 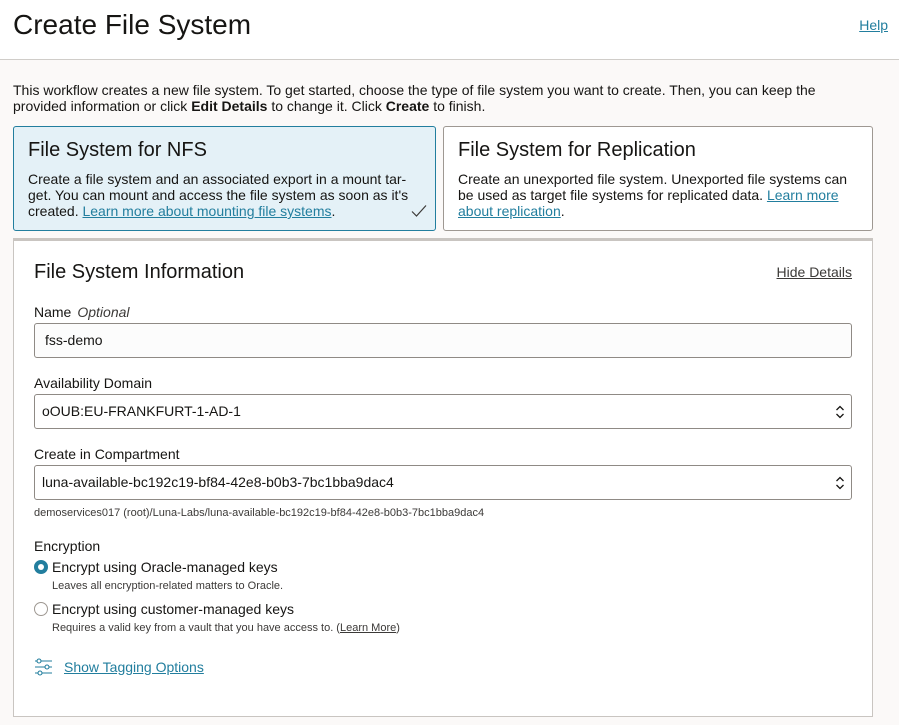 I want to click on radio-oracle-managed-label: Encrypt using Oracle-managed keys, so click(x=165, y=567).